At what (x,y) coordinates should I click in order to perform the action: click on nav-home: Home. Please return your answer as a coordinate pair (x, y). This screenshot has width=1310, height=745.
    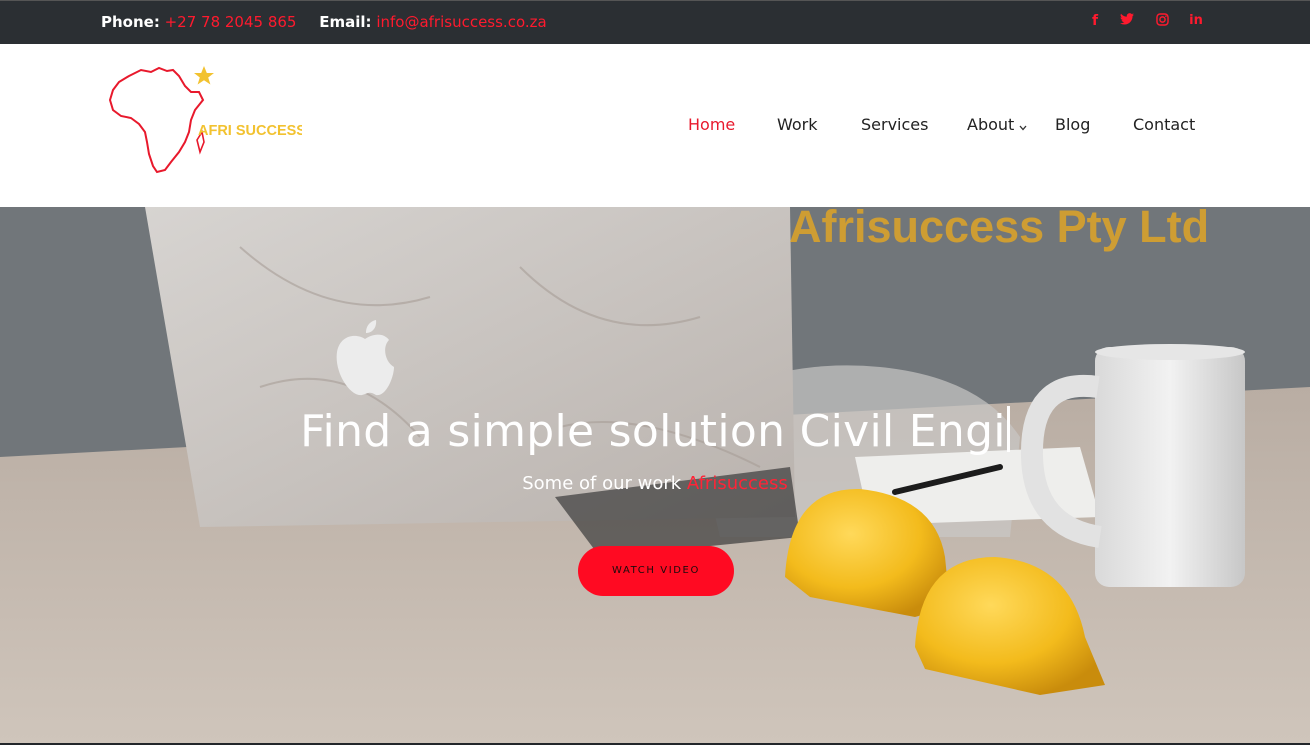
    Looking at the image, I should click on (711, 124).